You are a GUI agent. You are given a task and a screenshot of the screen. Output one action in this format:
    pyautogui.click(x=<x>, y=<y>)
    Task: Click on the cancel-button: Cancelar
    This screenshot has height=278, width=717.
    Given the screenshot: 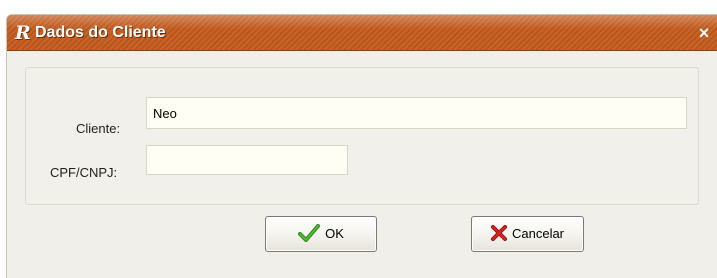 What is the action you would take?
    pyautogui.click(x=527, y=234)
    